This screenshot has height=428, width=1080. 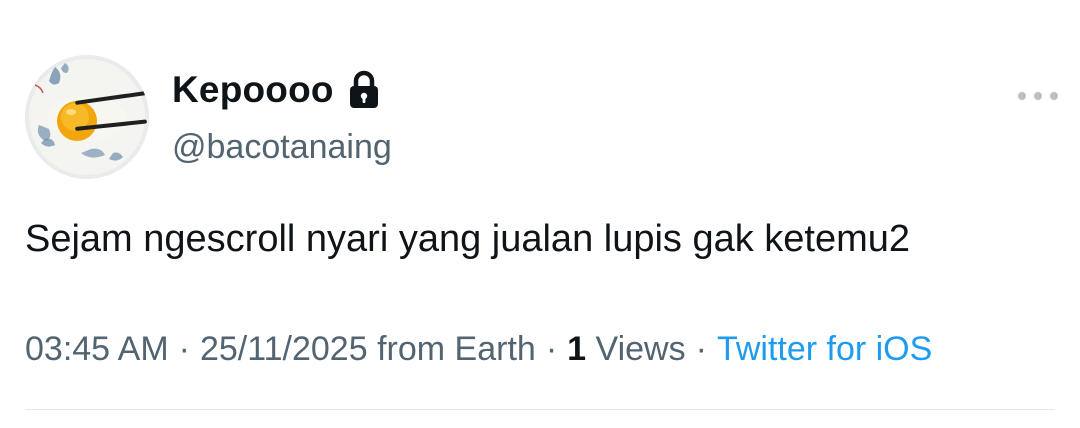 I want to click on tweet-location: from Earth, so click(x=456, y=349).